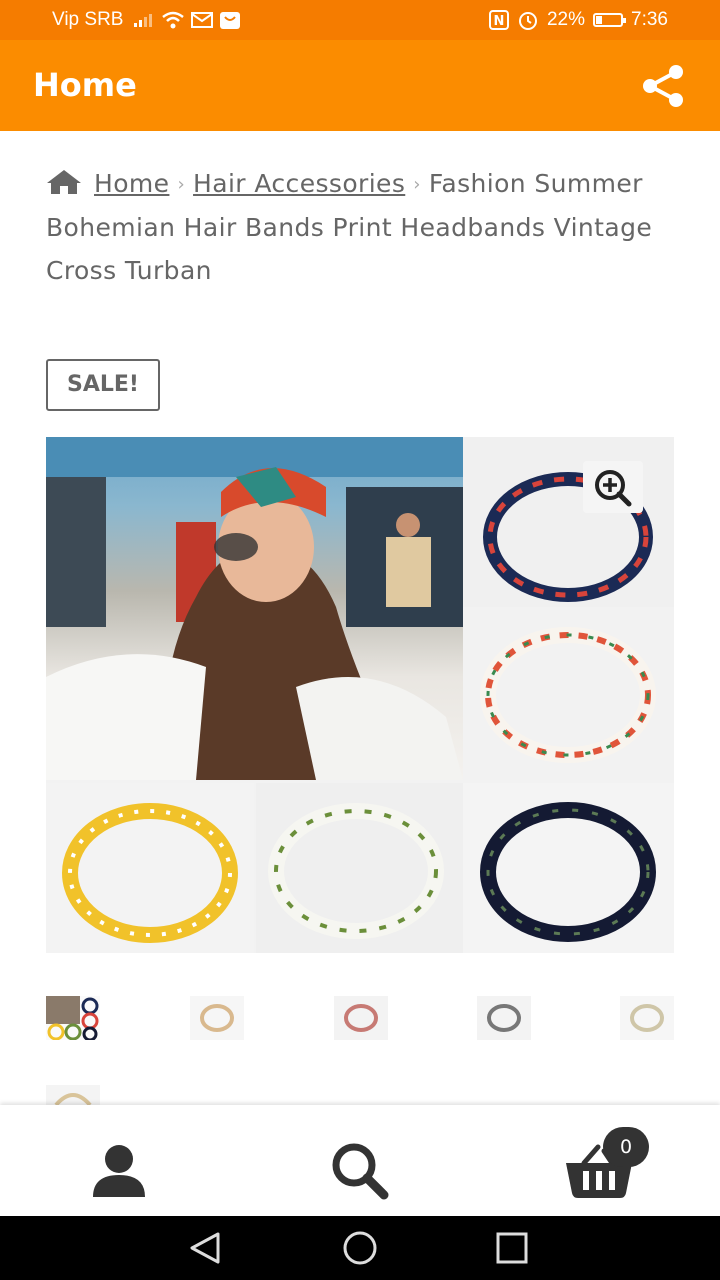 The image size is (720, 1280). I want to click on share-icon, so click(664, 86).